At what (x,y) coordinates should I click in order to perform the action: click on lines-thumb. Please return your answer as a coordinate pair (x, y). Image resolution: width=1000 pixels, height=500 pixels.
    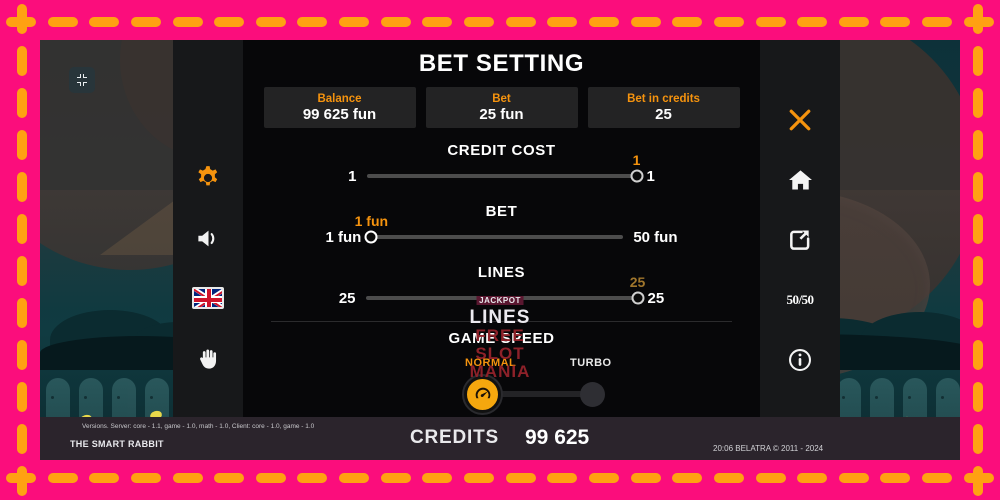
    Looking at the image, I should click on (637, 298).